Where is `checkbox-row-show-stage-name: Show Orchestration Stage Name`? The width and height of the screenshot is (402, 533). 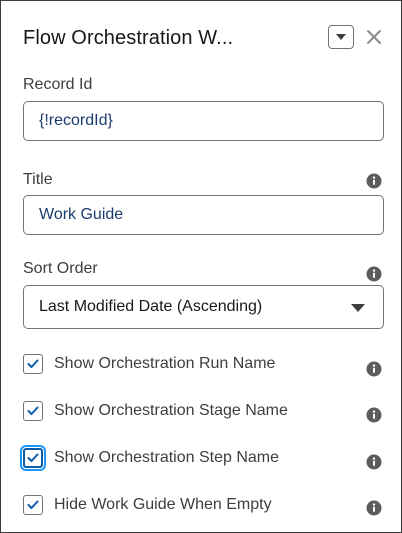
checkbox-row-show-stage-name: Show Orchestration Stage Name is located at coordinates (155, 411).